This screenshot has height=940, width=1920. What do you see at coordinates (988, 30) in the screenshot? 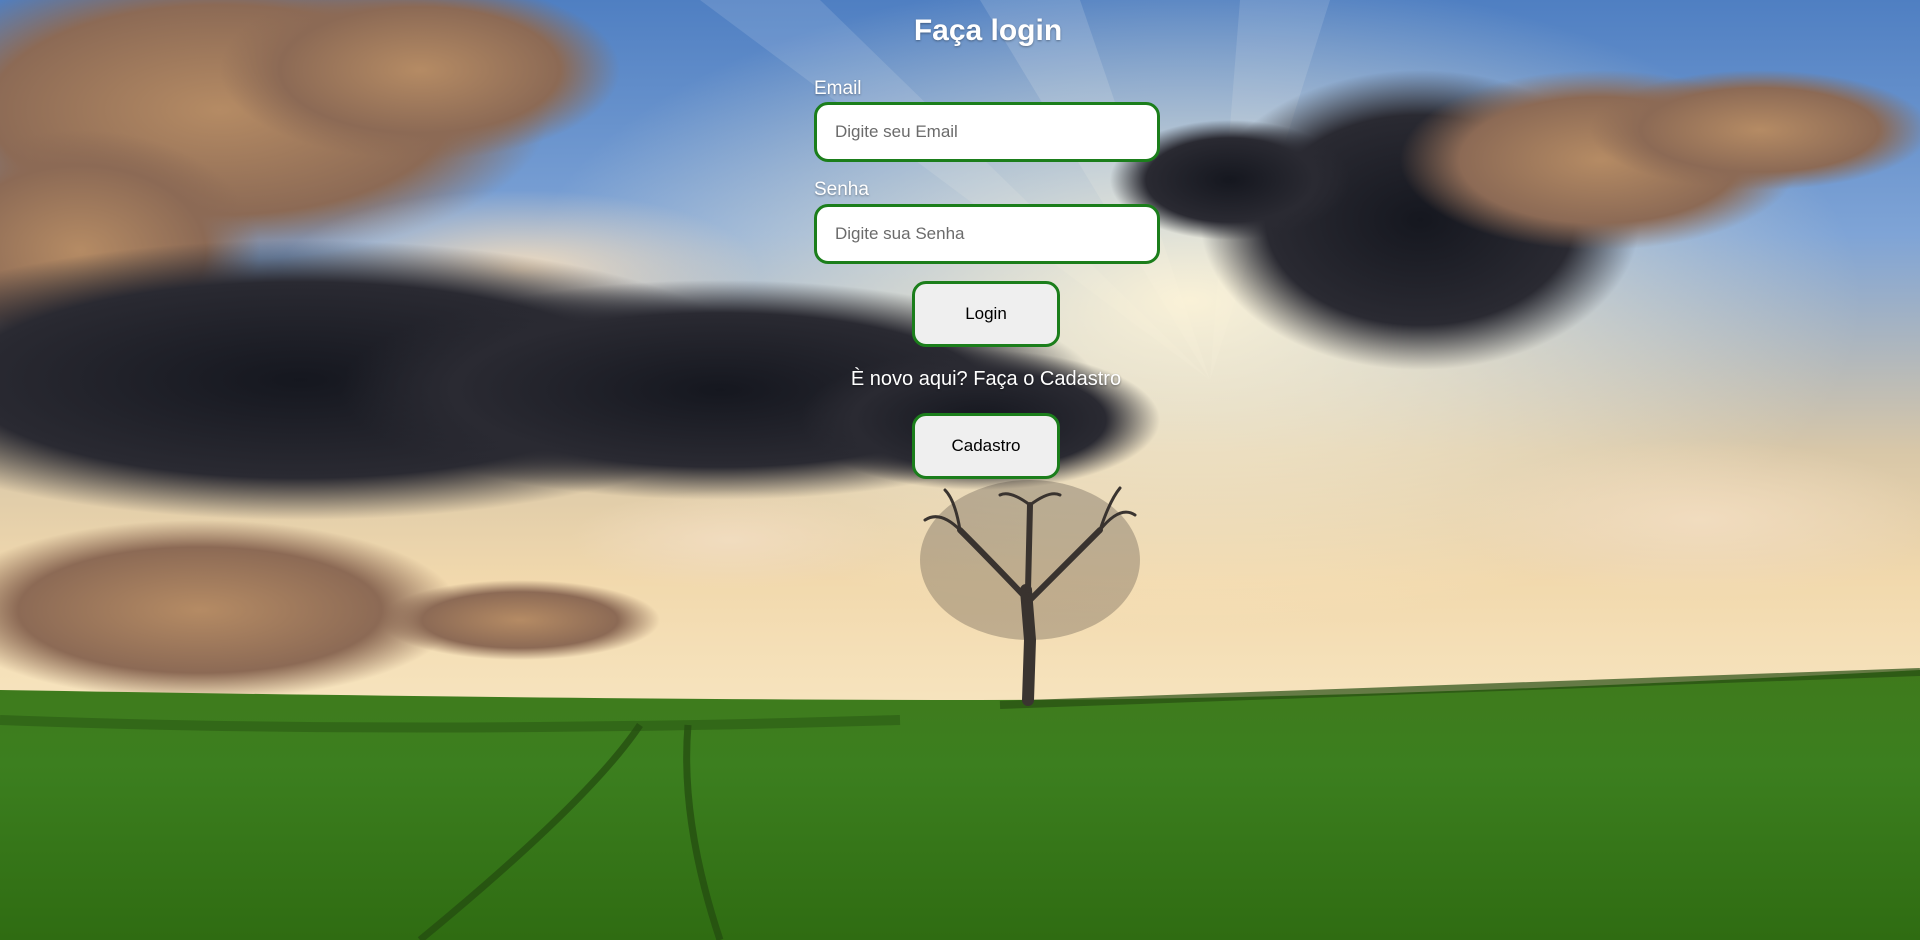
I see `page-title: Faça login` at bounding box center [988, 30].